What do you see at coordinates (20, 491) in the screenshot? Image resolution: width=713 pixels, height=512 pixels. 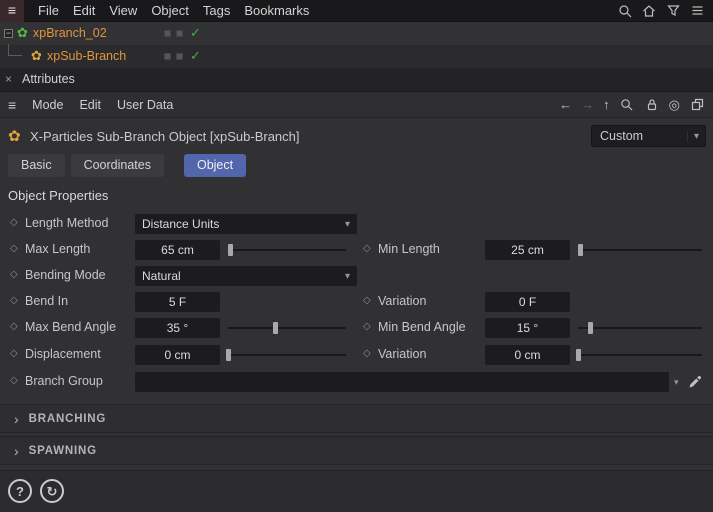 I see `help-icon: ?` at bounding box center [20, 491].